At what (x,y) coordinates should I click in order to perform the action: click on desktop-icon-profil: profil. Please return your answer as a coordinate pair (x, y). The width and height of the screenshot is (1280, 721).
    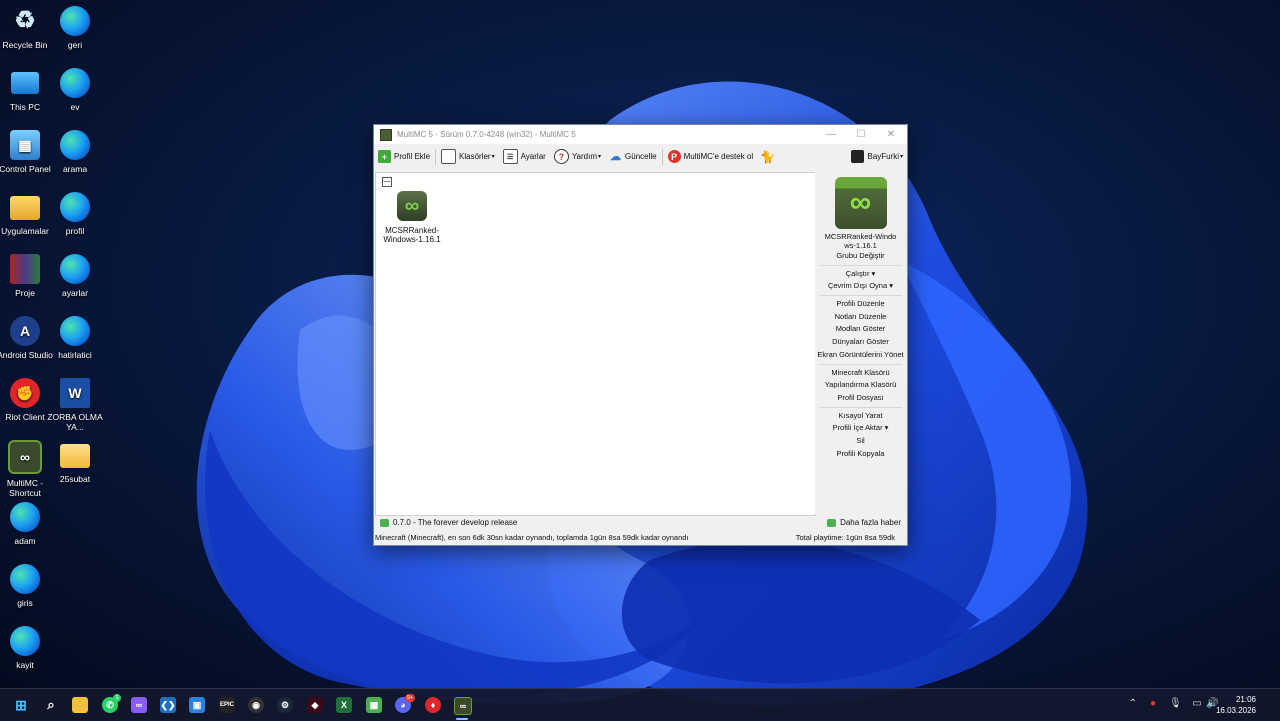
    Looking at the image, I should click on (75, 214).